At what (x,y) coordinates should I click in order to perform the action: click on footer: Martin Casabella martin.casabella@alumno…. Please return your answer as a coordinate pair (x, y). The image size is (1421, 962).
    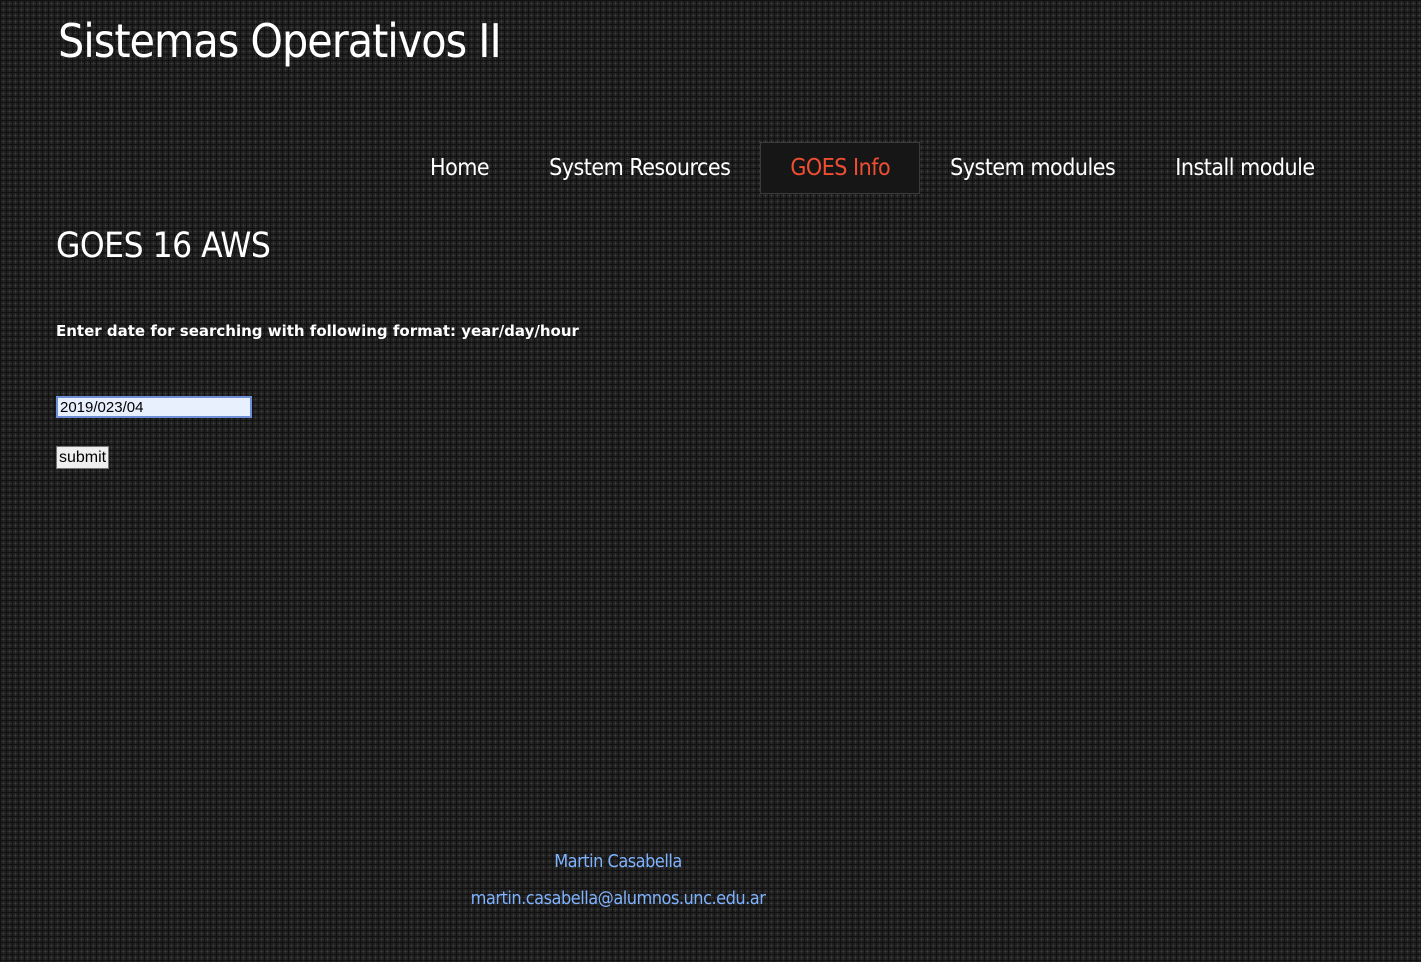
    Looking at the image, I should click on (618, 880).